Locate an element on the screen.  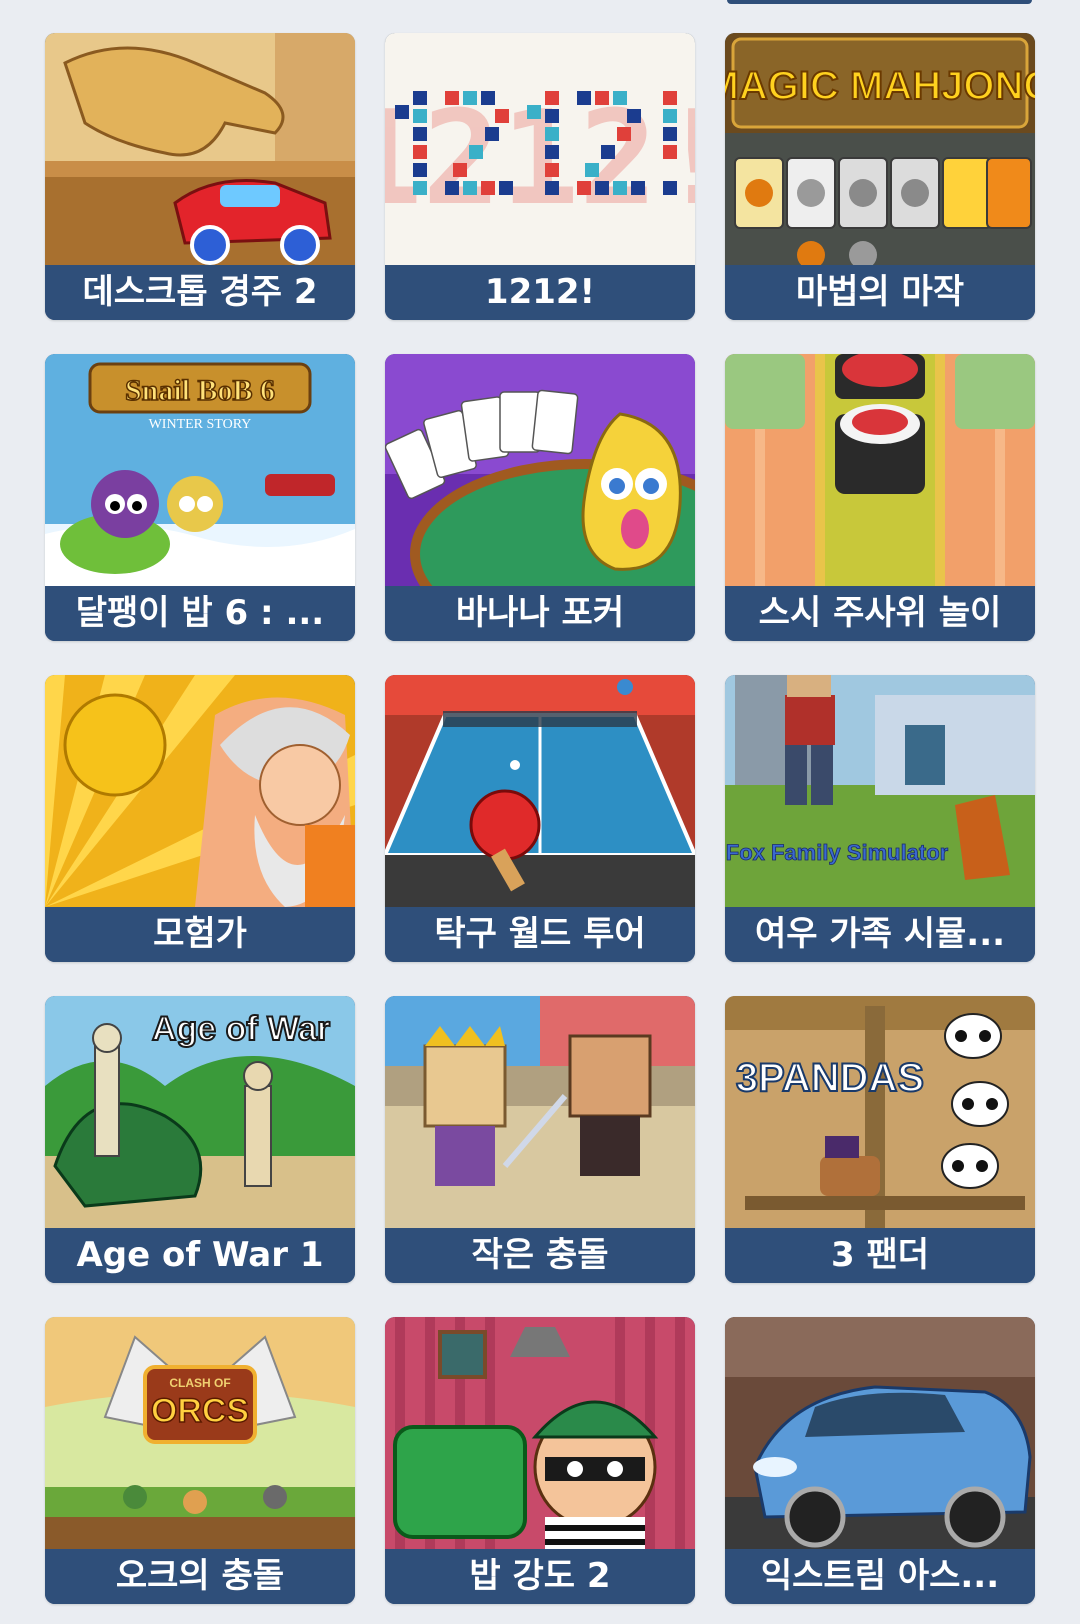
thumb-subtitle: CLASH OF is located at coordinates (199, 1383).